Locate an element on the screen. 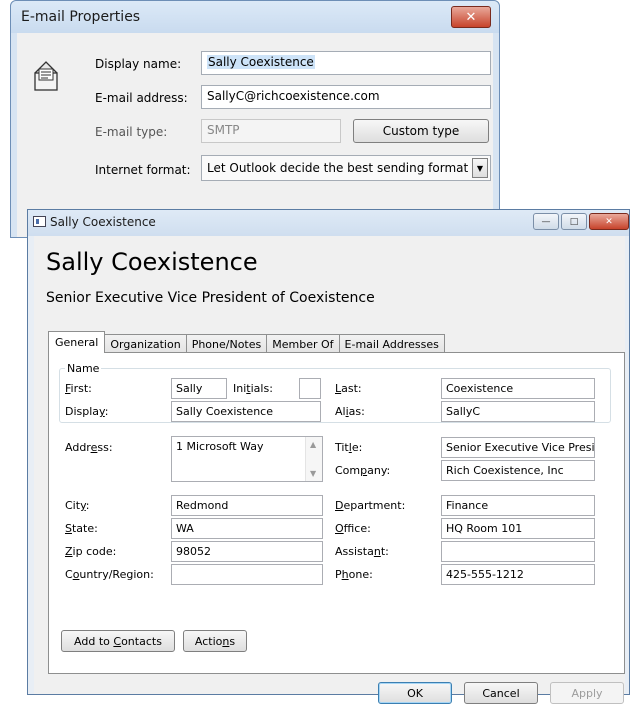 This screenshot has height=704, width=630. tab-email-addresses: E-mail Addresses is located at coordinates (391, 343).